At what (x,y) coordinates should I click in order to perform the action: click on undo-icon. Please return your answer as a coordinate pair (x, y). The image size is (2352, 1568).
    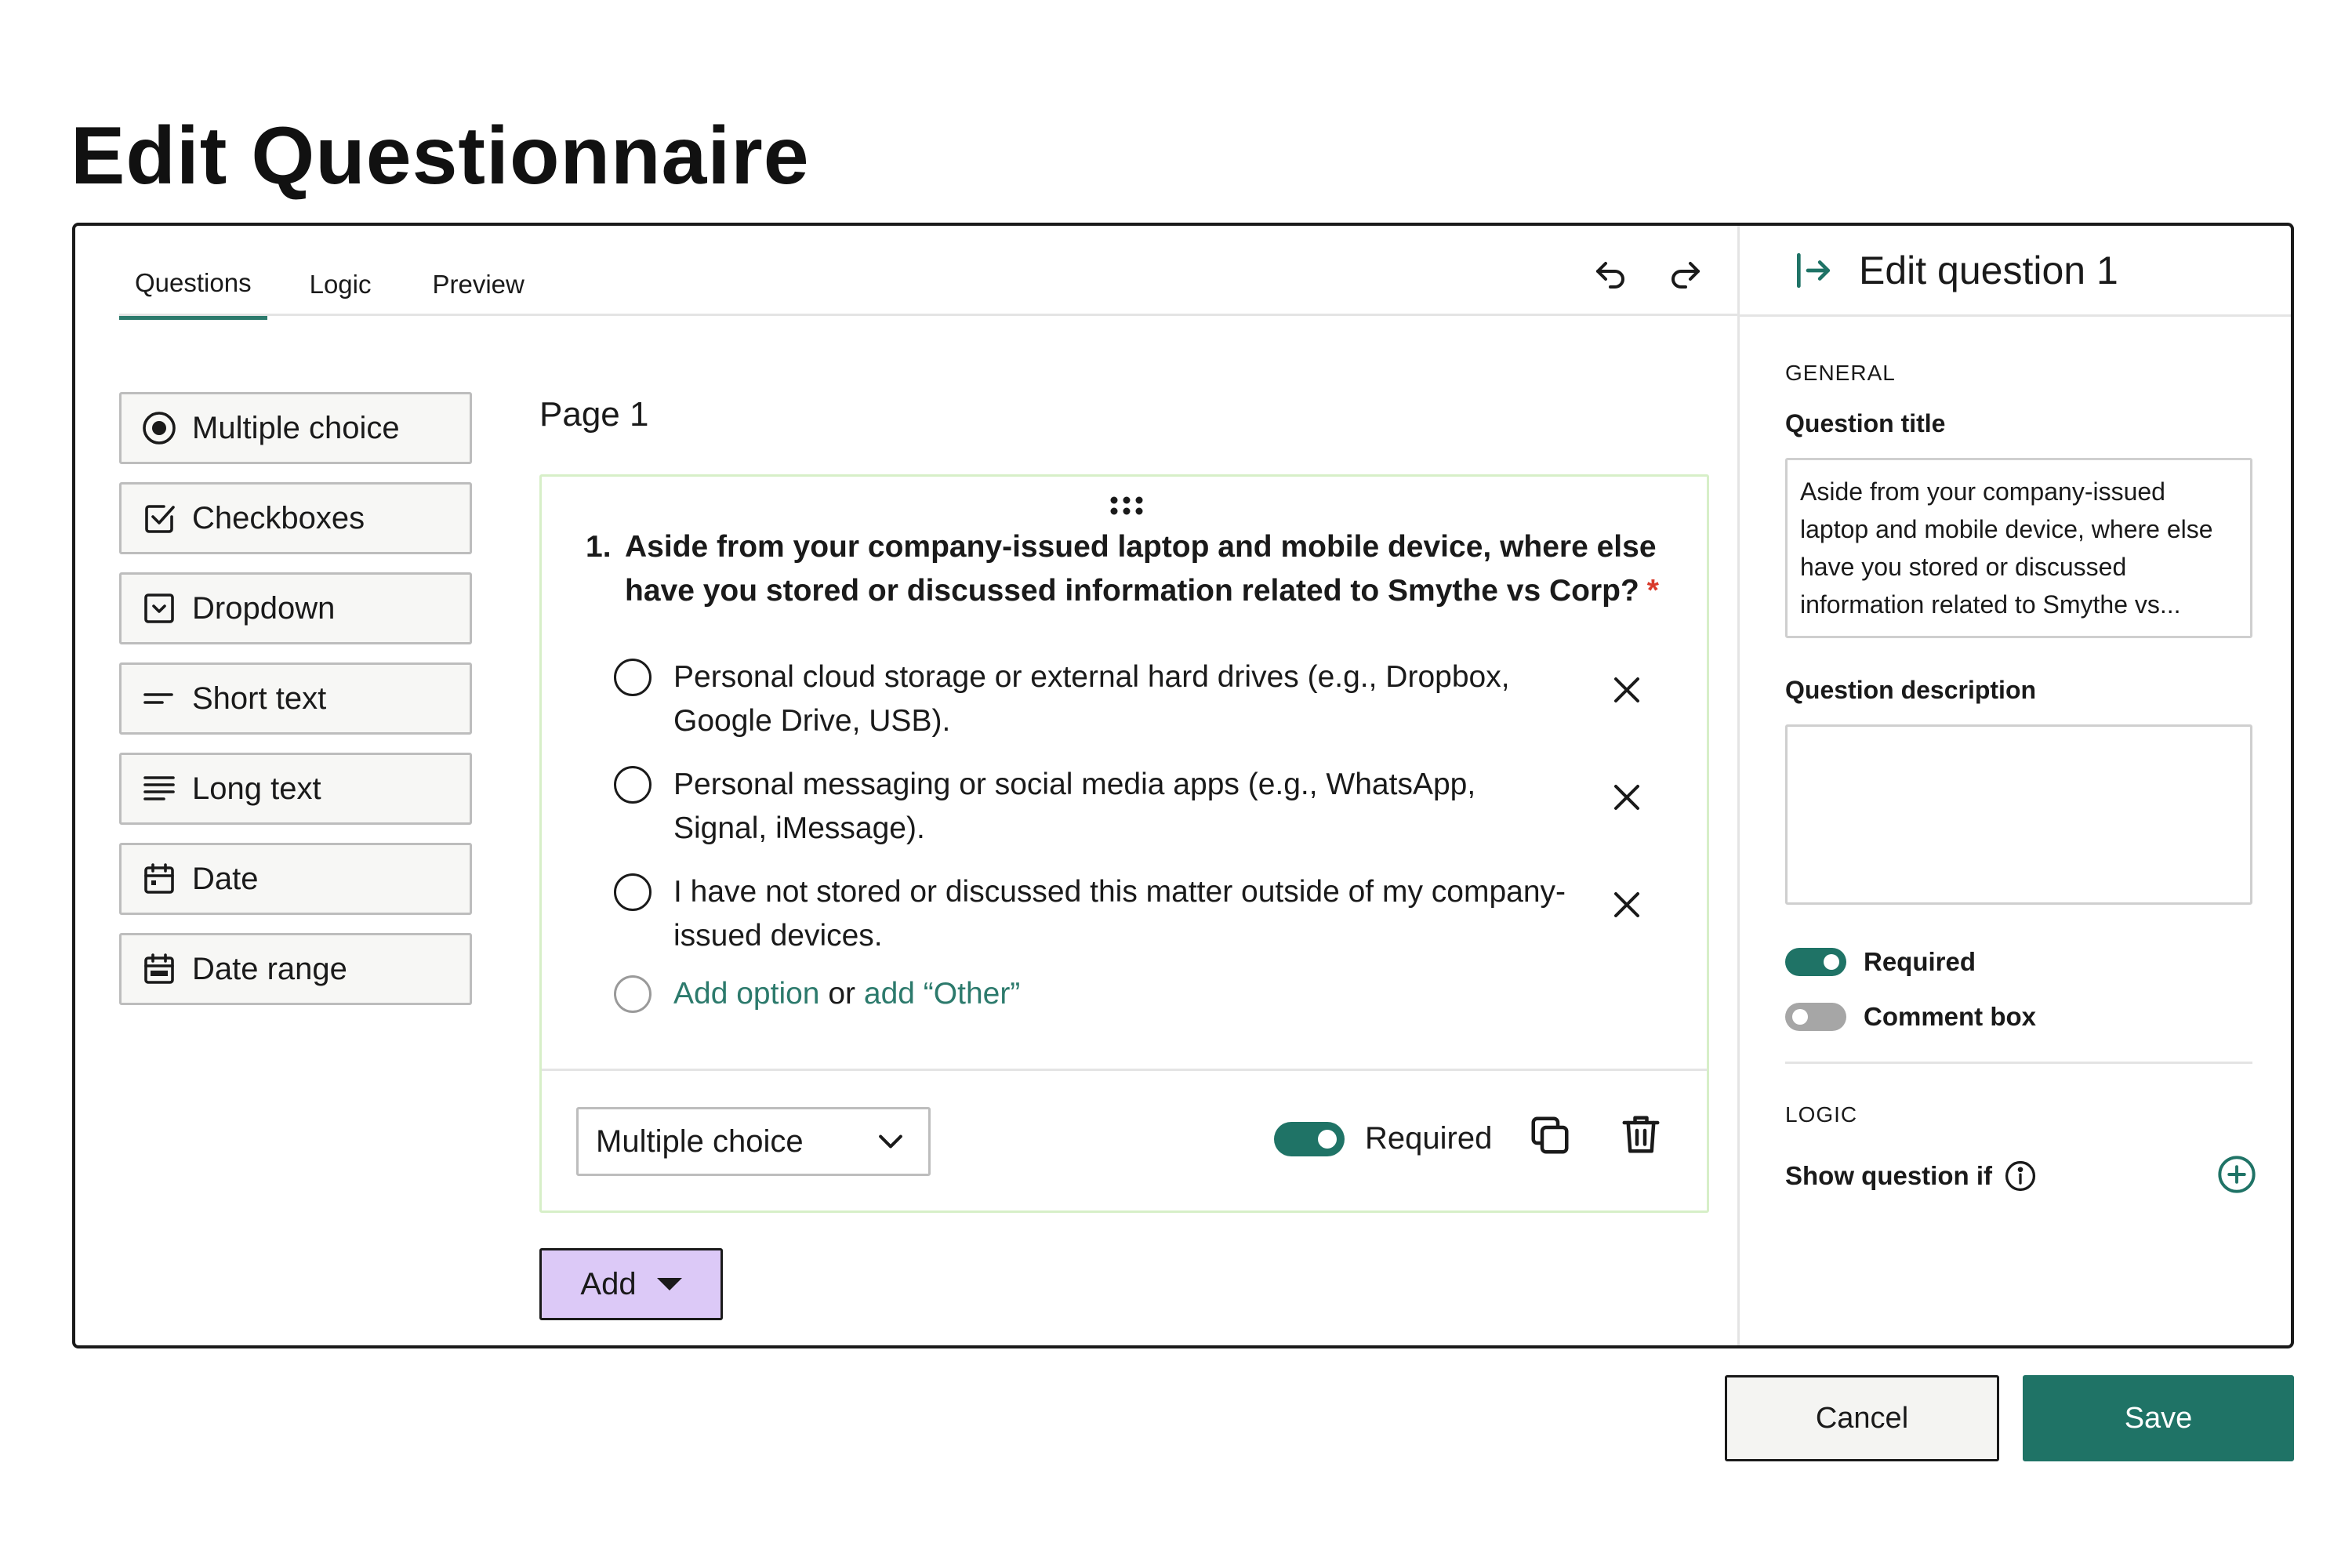
    Looking at the image, I should click on (1610, 275).